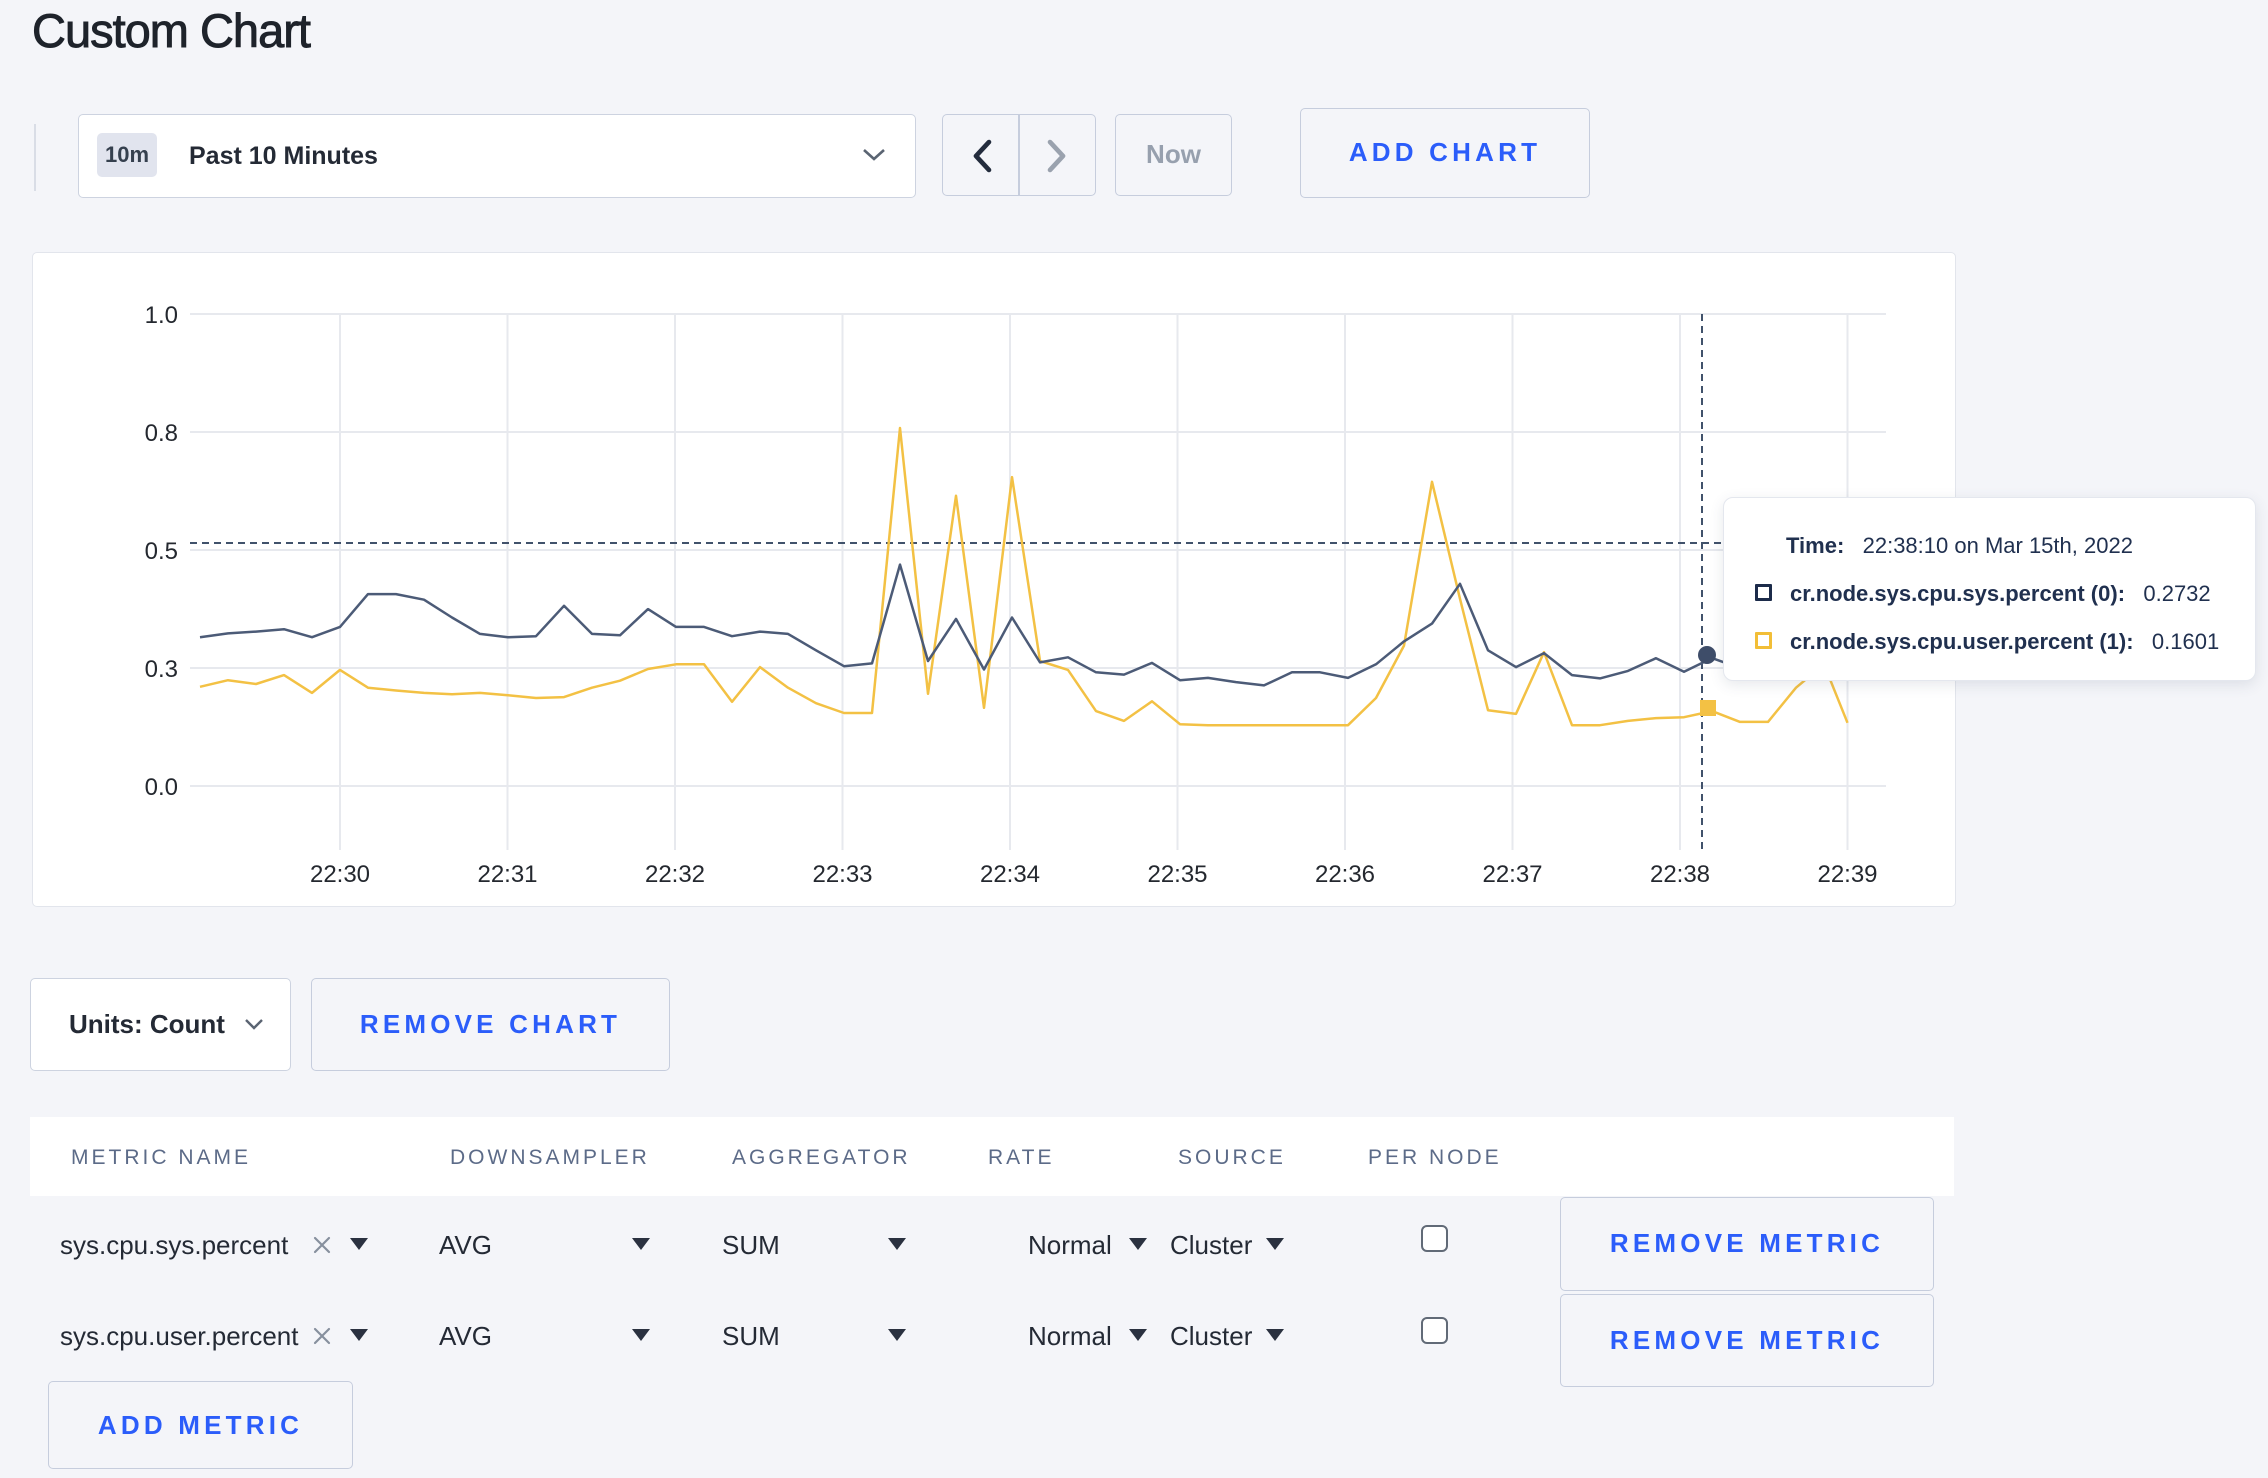 The width and height of the screenshot is (2268, 1478). Describe the element at coordinates (1512, 874) in the screenshot. I see `svg-text: 22:37` at that location.